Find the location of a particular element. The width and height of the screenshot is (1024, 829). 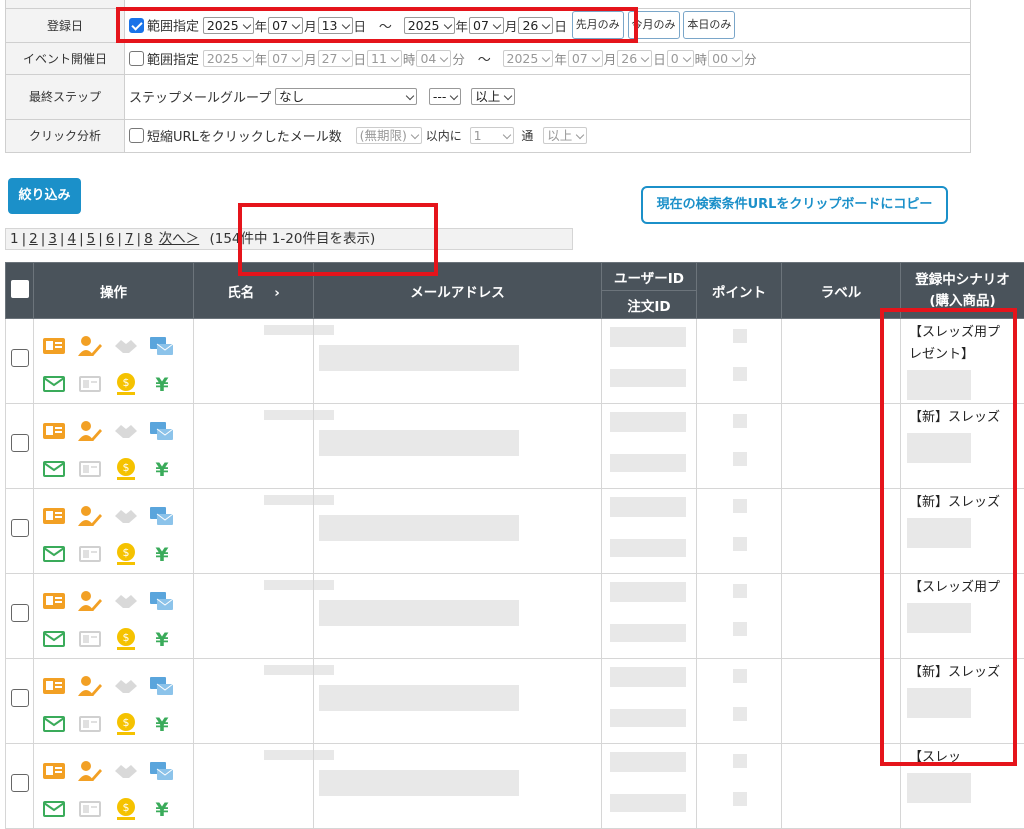

reg-to-year-select: 2025 is located at coordinates (429, 25).